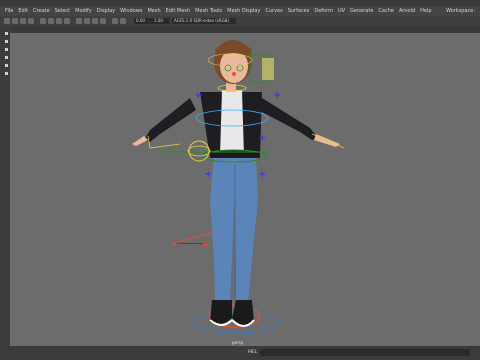 The width and height of the screenshot is (480, 360). I want to click on mouth-control, so click(234, 74).